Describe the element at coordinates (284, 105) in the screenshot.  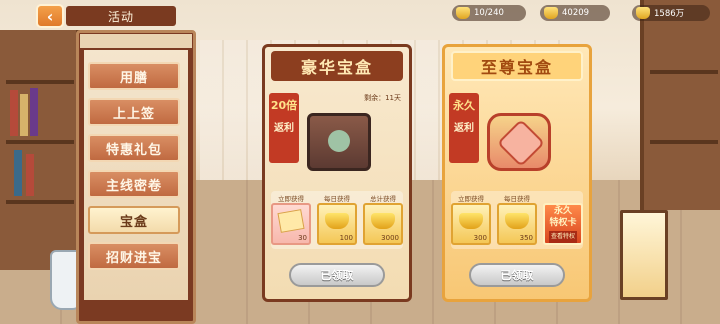
I see `rebate-multiplier: 20倍` at that location.